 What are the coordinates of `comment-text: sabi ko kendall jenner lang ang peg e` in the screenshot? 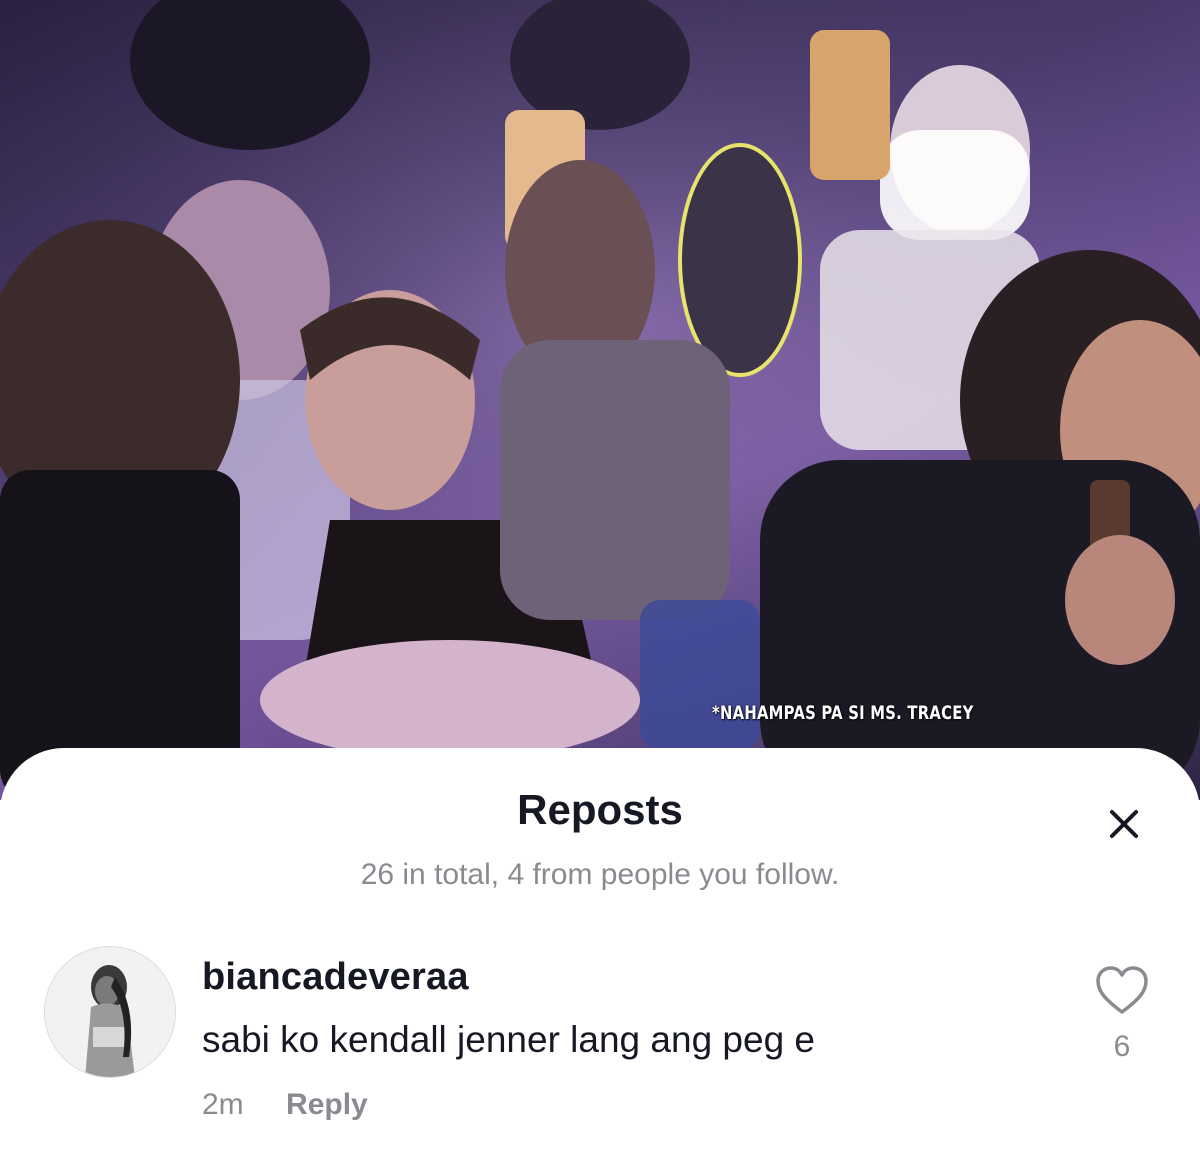 It's located at (509, 1039).